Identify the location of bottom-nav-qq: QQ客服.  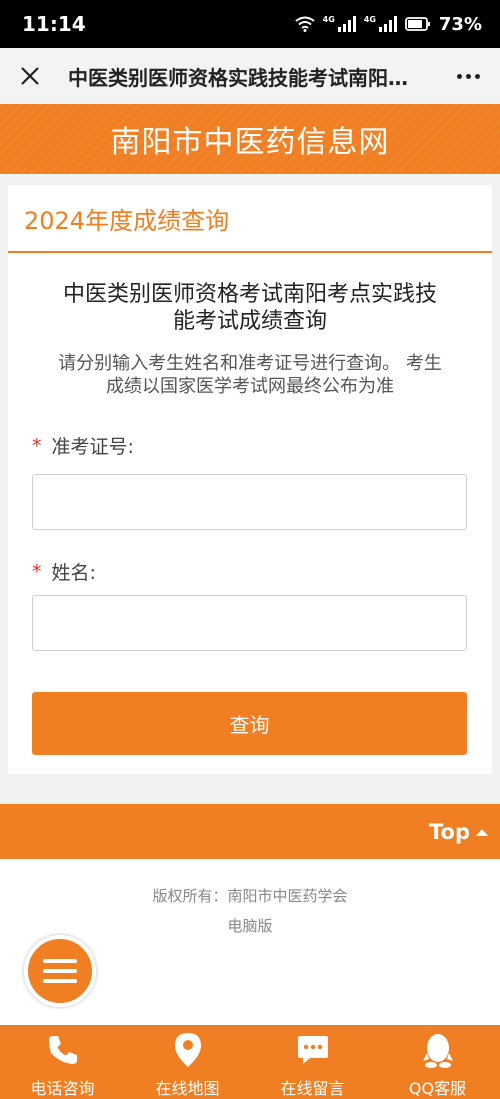
(437, 1062).